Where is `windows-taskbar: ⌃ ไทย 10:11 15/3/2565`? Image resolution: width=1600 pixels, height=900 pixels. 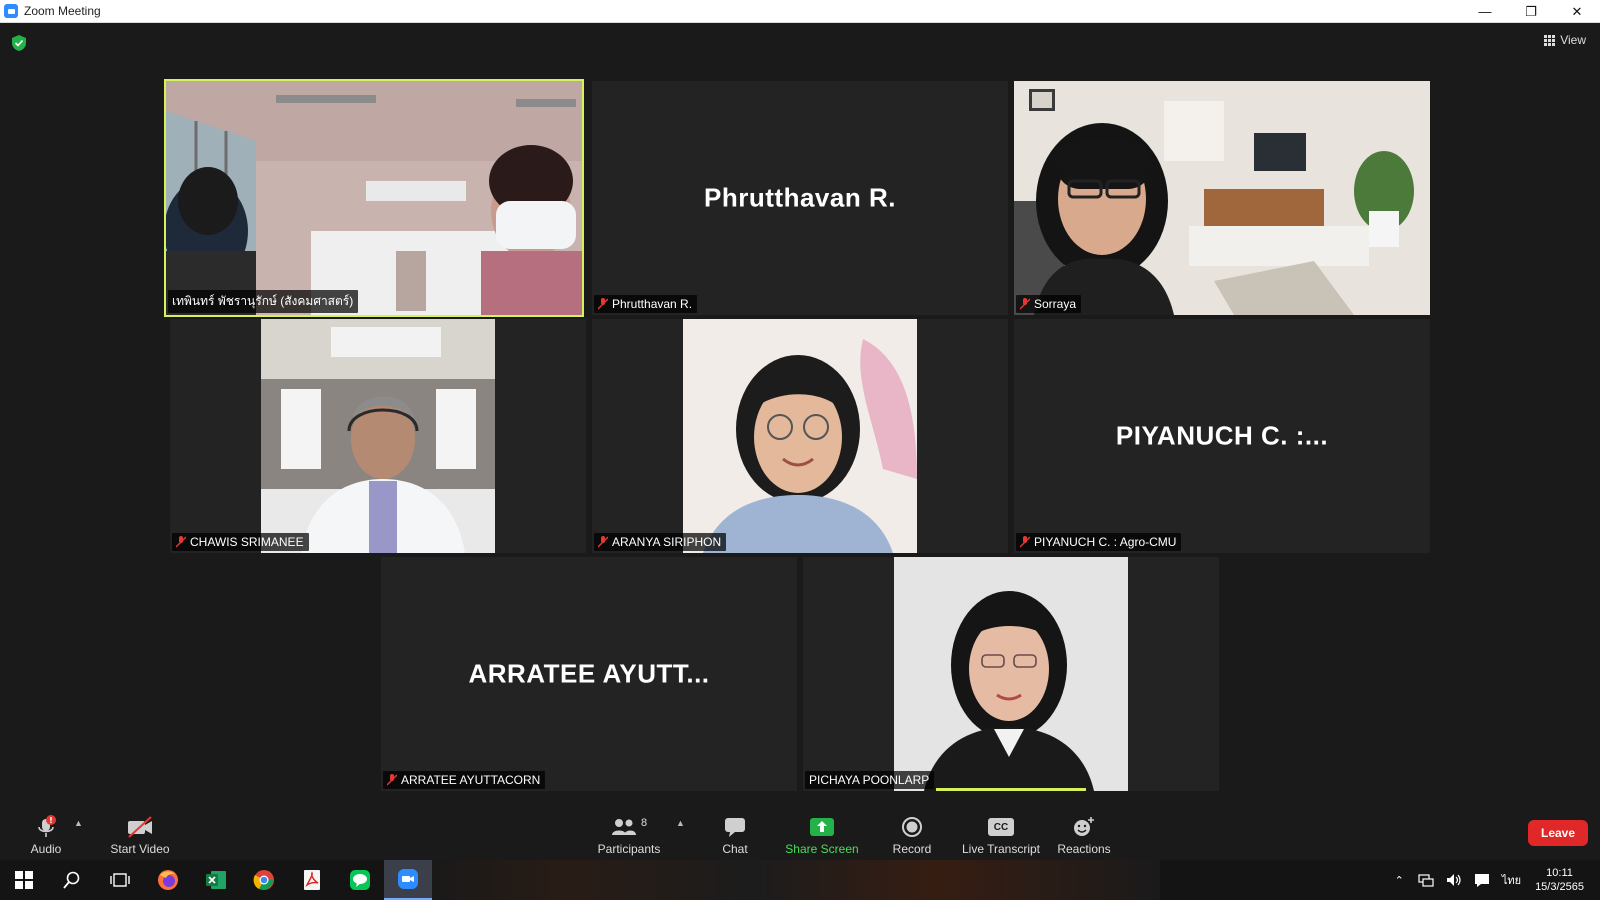 windows-taskbar: ⌃ ไทย 10:11 15/3/2565 is located at coordinates (800, 880).